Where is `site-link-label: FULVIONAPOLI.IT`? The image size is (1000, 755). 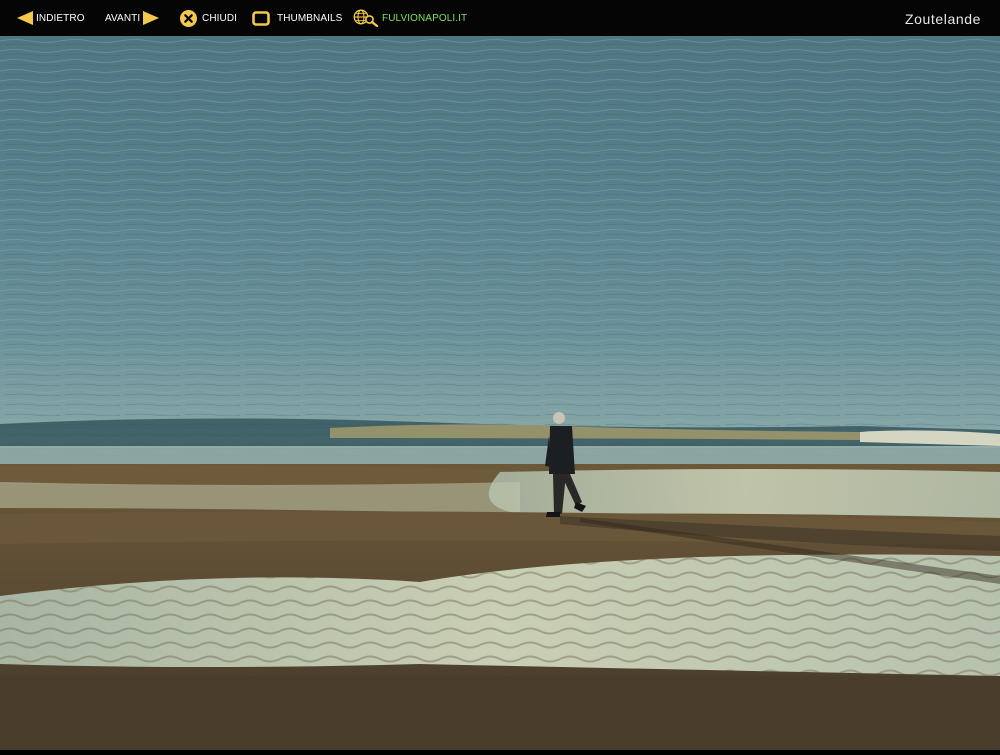 site-link-label: FULVIONAPOLI.IT is located at coordinates (425, 18).